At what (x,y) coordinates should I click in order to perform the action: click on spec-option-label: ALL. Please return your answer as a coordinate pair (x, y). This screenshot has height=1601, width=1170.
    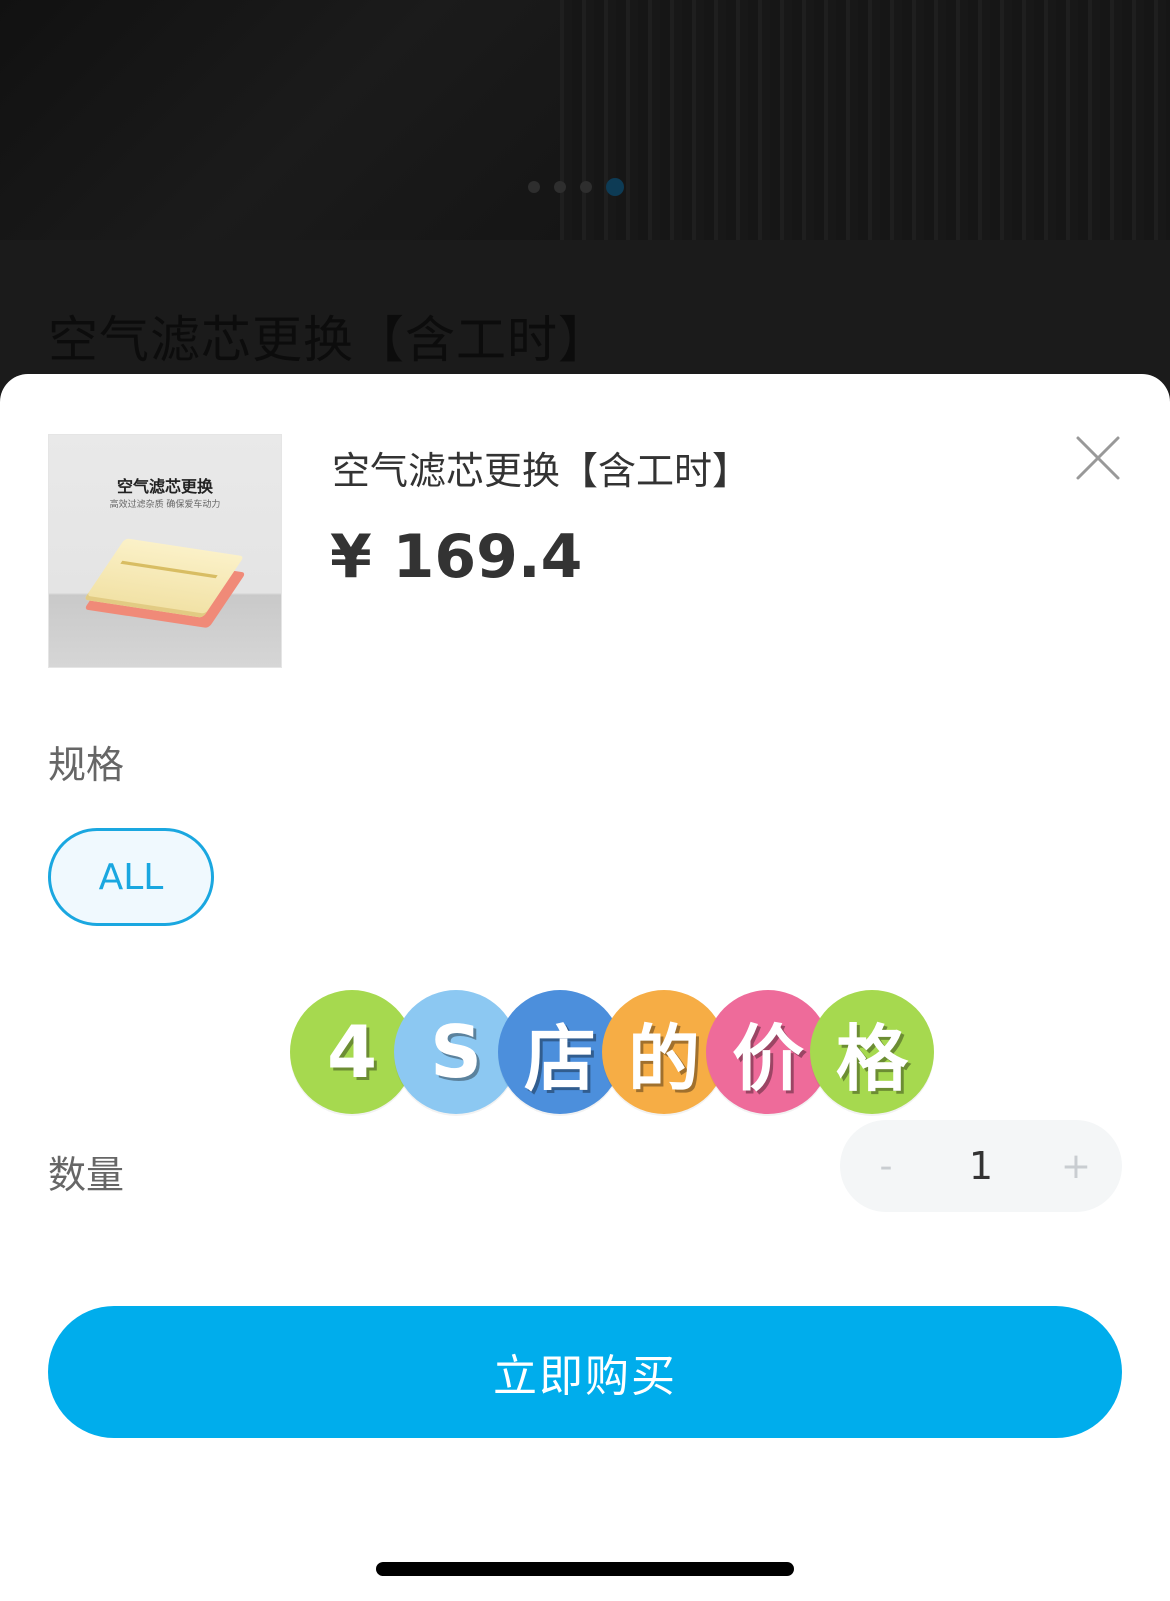
    Looking at the image, I should click on (131, 877).